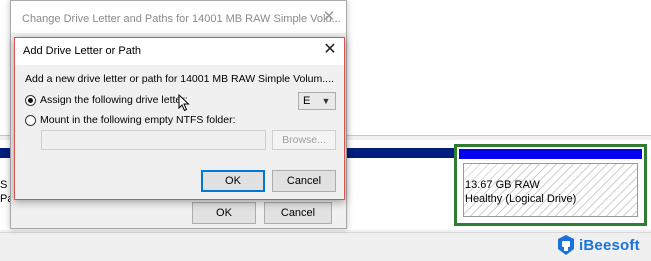 The image size is (651, 261). Describe the element at coordinates (326, 101) in the screenshot. I see `chevron-down-icon: ▼` at that location.